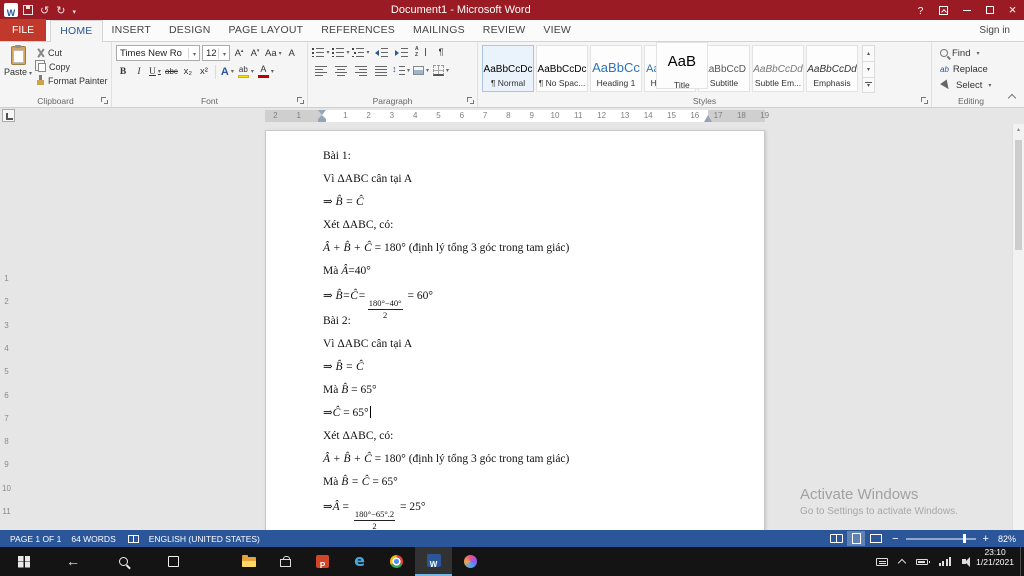 The width and height of the screenshot is (1024, 576). I want to click on line-spacing-button, so click(401, 70).